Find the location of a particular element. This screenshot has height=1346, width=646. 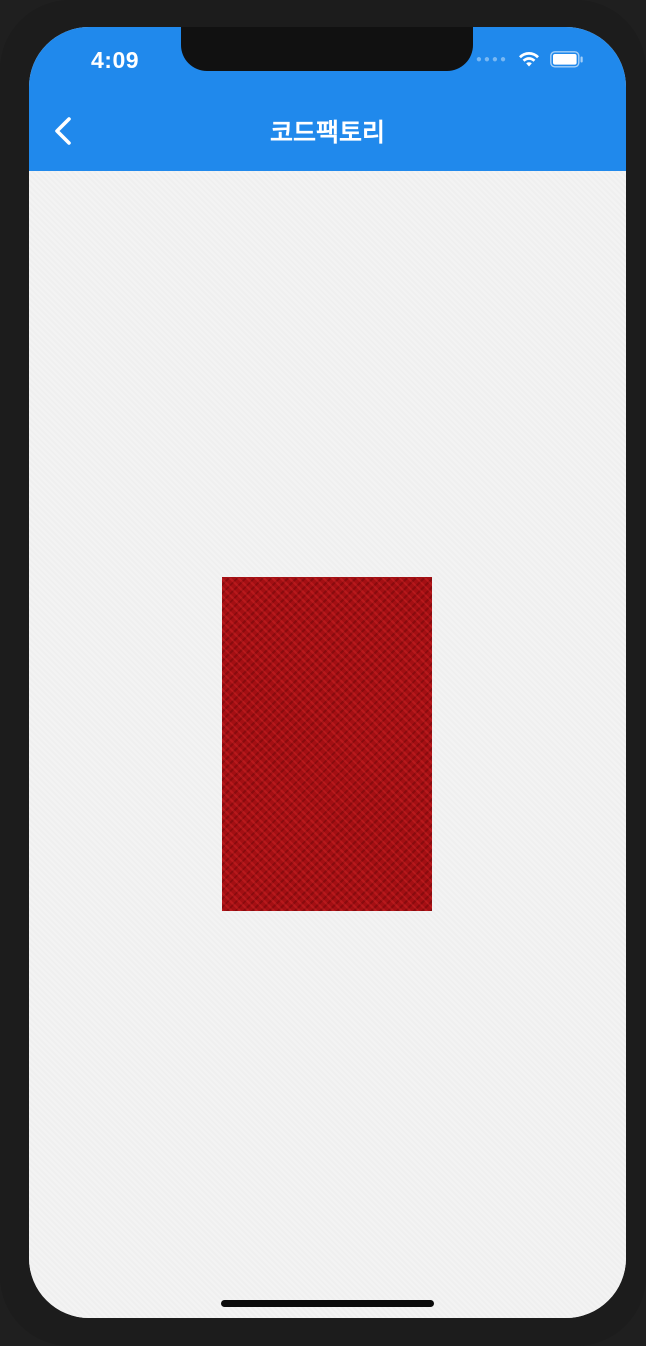

status-icons: ●●●● is located at coordinates (530, 59).